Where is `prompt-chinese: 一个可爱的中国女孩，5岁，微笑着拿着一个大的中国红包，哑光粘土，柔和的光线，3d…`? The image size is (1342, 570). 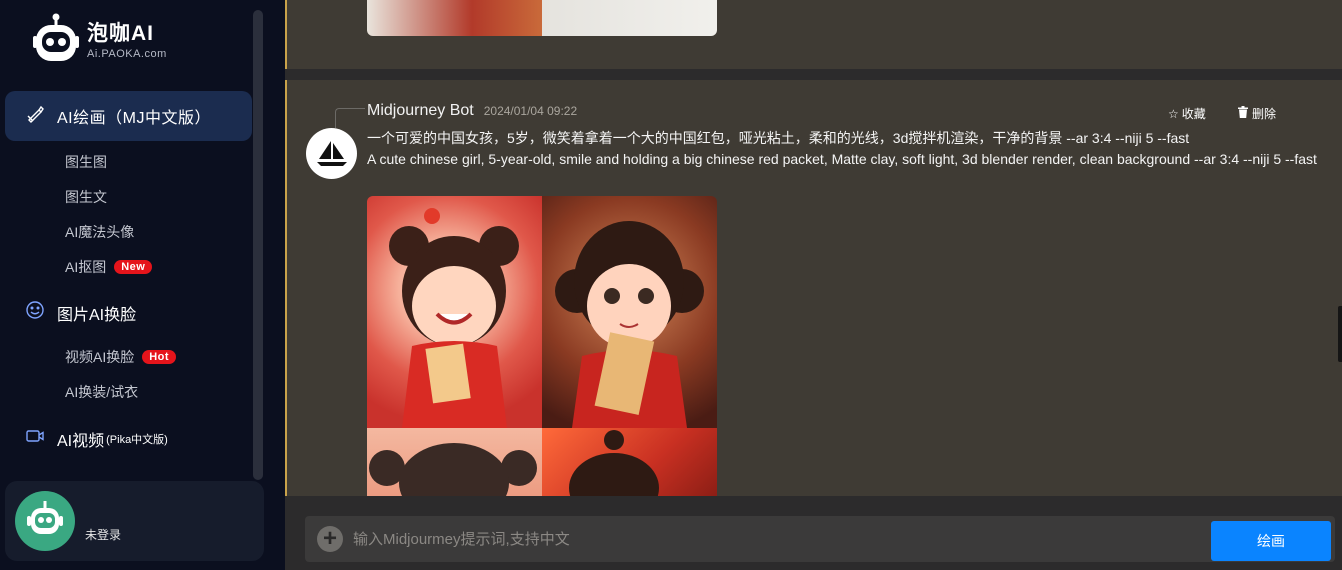
prompt-chinese: 一个可爱的中国女孩，5岁，微笑着拿着一个大的中国红包，哑光粘土，柔和的光线，3d… is located at coordinates (778, 138).